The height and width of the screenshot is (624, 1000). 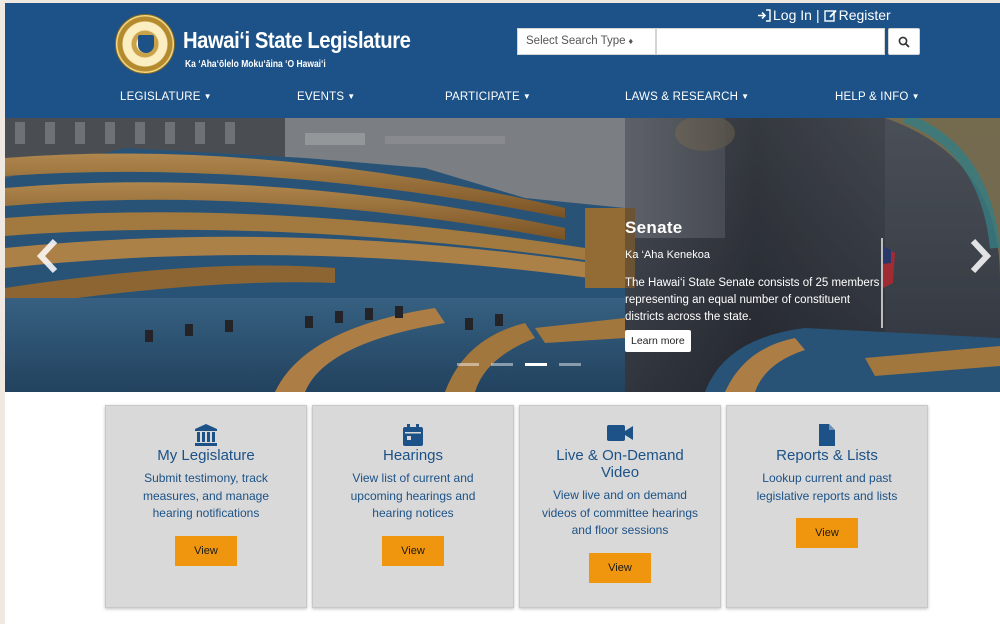 I want to click on carousel-next-button, so click(x=980, y=258).